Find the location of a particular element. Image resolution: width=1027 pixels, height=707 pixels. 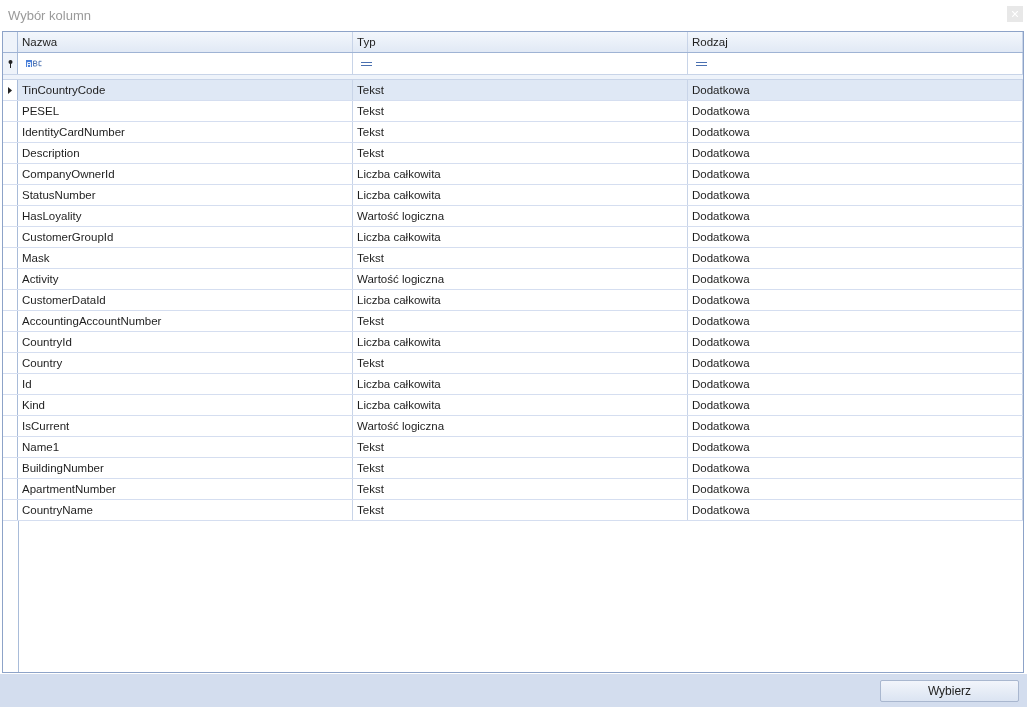

table-row: AccountingAccountNumber Tekst Dodatkowa is located at coordinates (513, 321).